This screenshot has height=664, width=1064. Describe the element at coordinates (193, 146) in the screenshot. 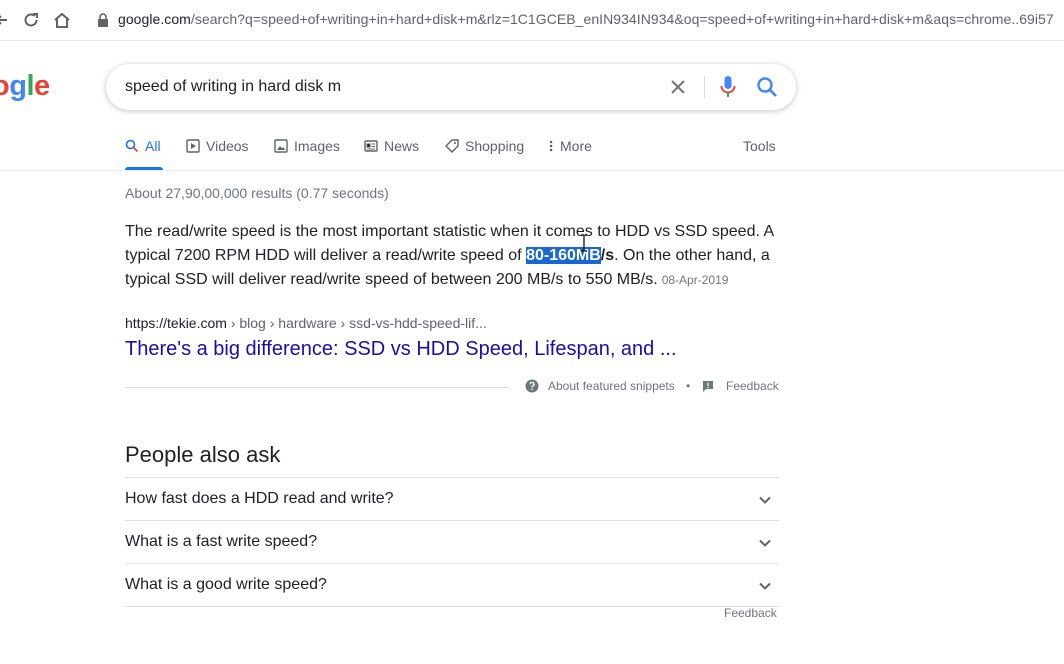

I see `video-icon` at that location.